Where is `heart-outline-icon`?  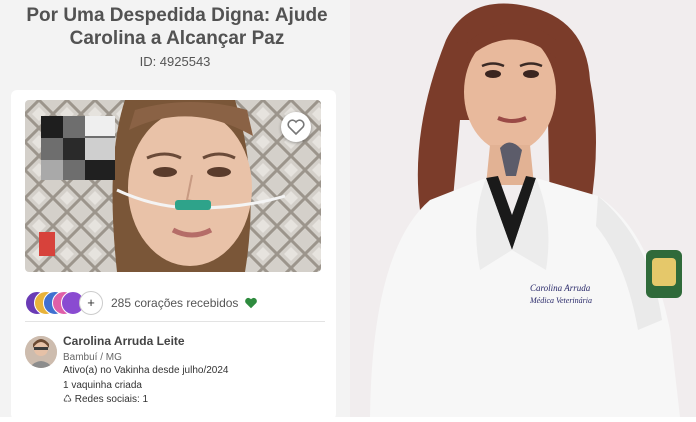
heart-outline-icon is located at coordinates (296, 127).